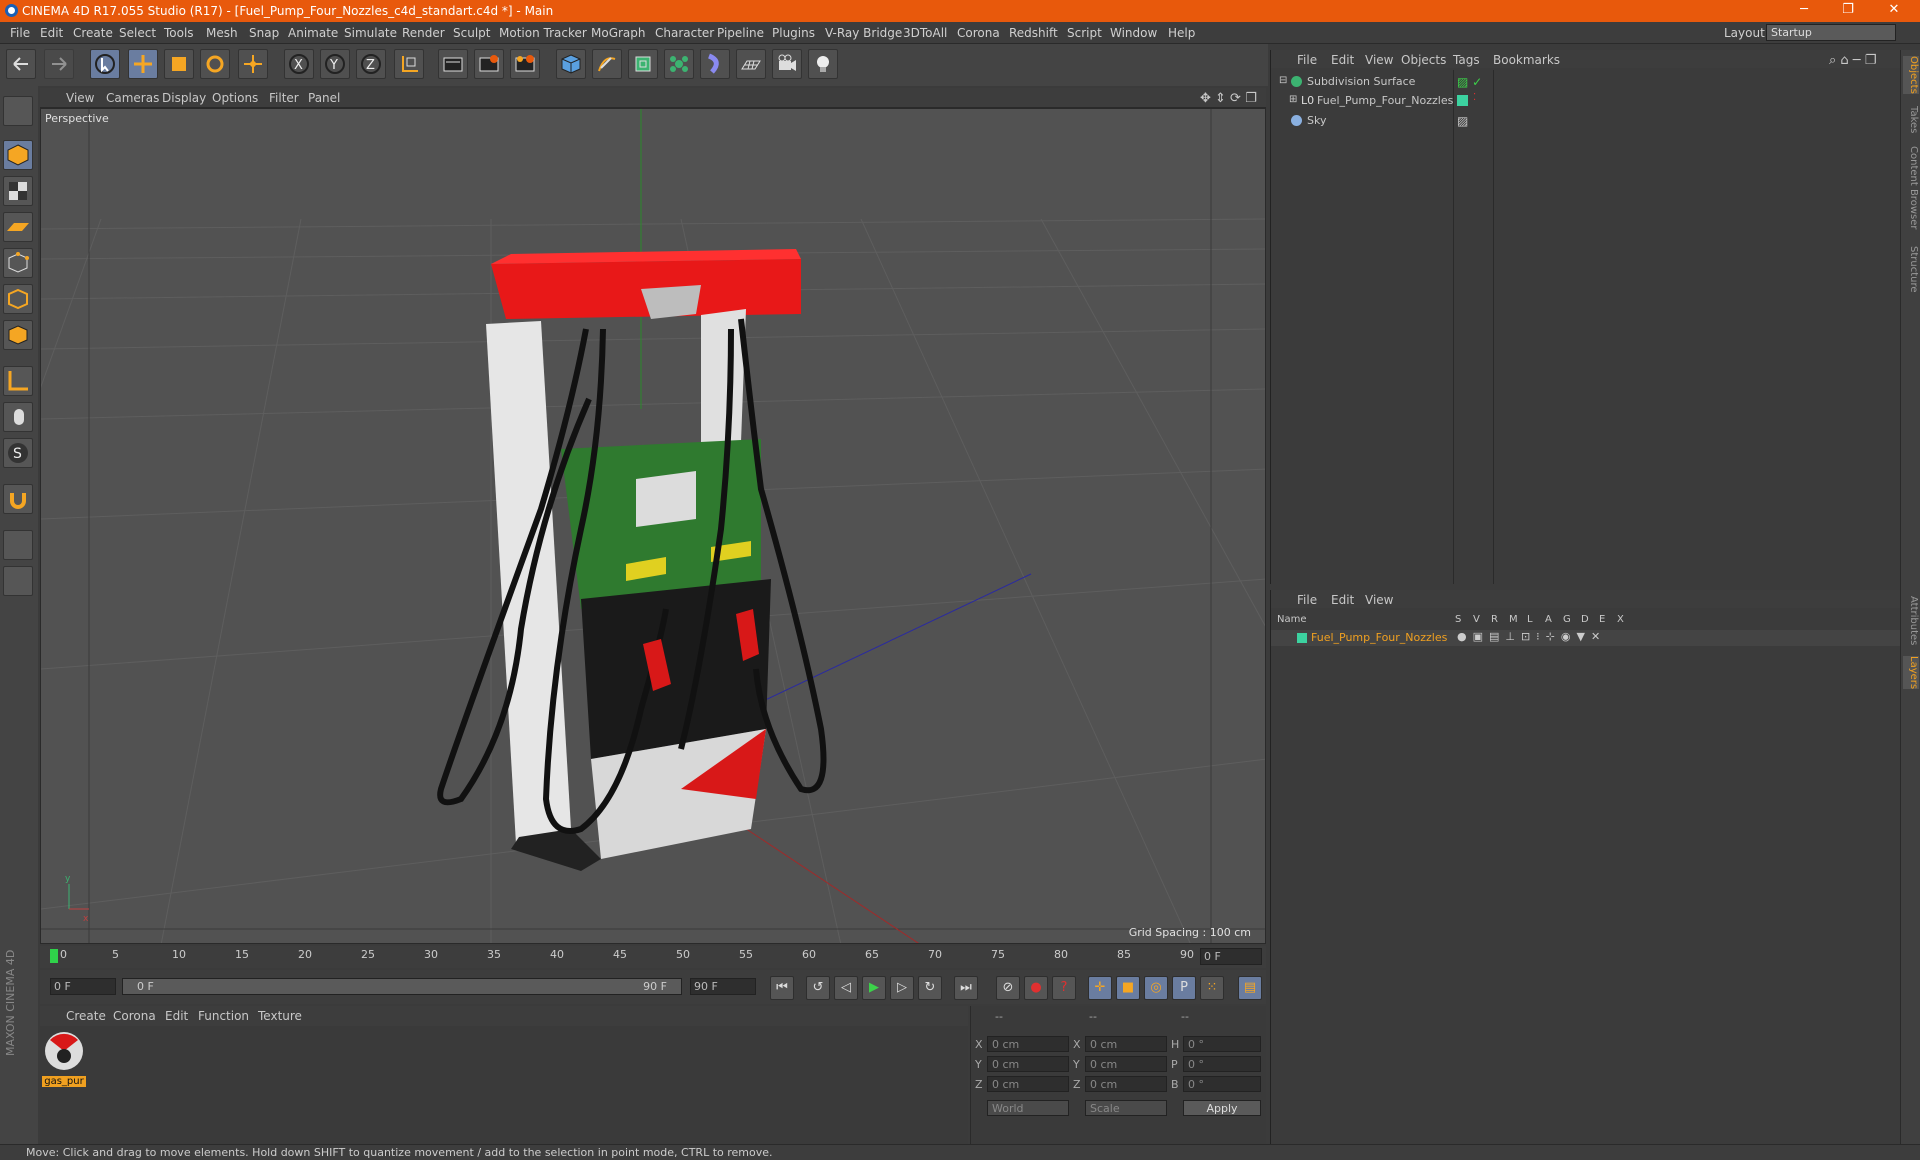 The width and height of the screenshot is (1920, 1160). I want to click on key-position-button: ✛, so click(1100, 988).